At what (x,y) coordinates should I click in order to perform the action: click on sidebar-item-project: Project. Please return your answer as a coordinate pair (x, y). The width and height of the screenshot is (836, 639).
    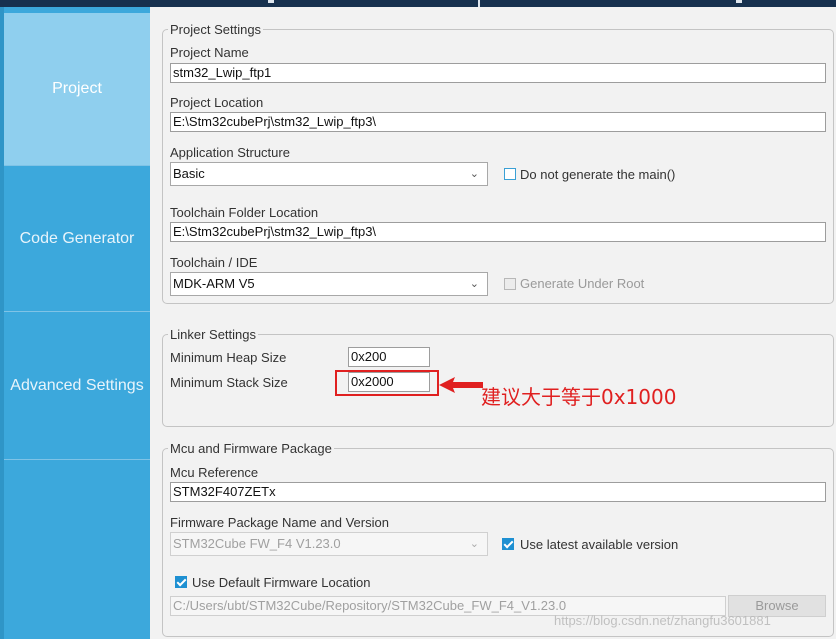
    Looking at the image, I should click on (77, 89).